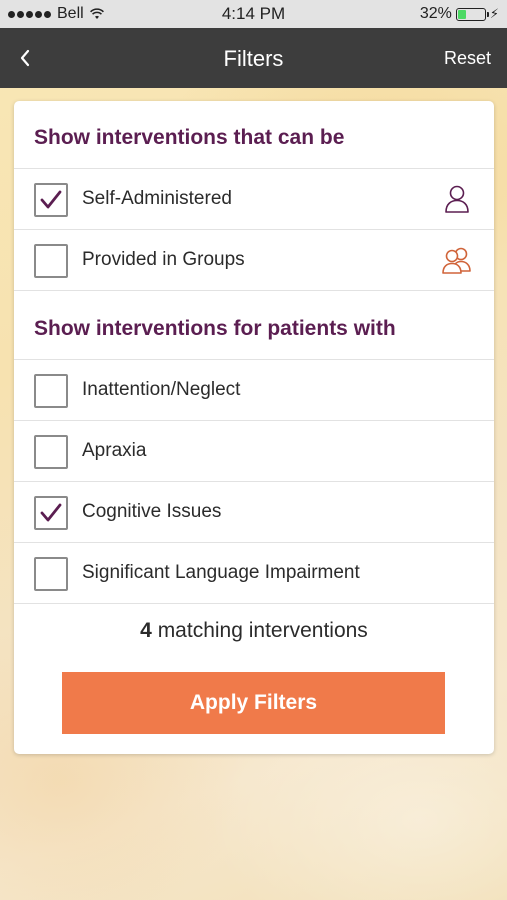  I want to click on matching-count: 4 matching interventions, so click(254, 631).